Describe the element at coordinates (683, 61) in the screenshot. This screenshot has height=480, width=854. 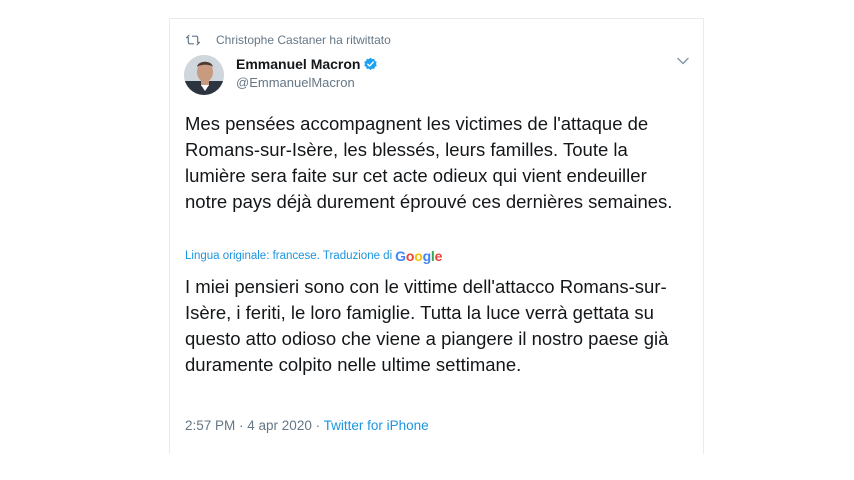
I see `chevron-down-icon` at that location.